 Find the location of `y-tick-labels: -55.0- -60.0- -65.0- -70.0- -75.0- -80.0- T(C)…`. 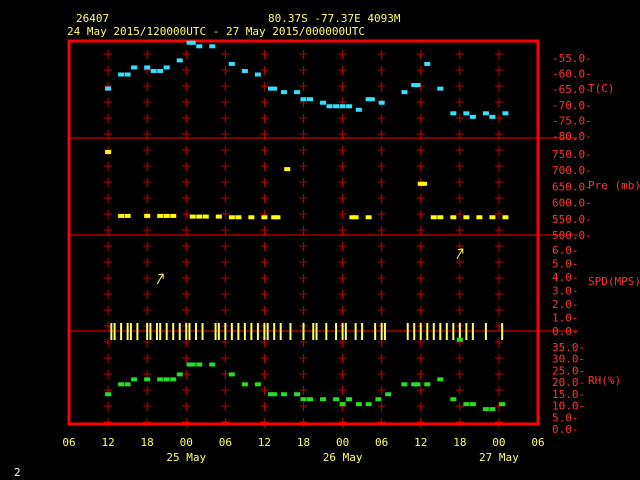

y-tick-labels: -55.0- -60.0- -65.0- -70.0- -75.0- -80.0- T(C)… is located at coordinates (596, 244).